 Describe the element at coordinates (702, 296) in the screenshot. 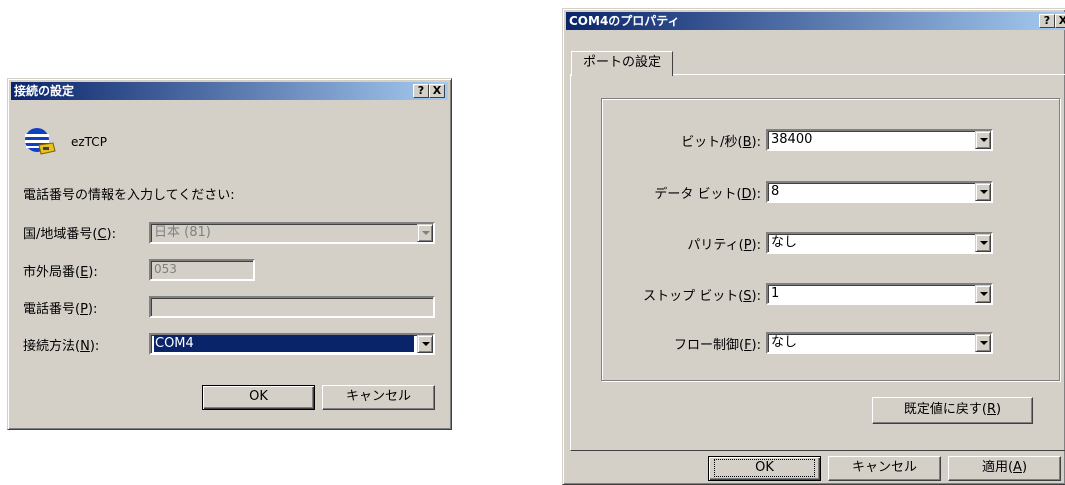

I see `stop-bits-label: ストップ ビット(S):` at that location.